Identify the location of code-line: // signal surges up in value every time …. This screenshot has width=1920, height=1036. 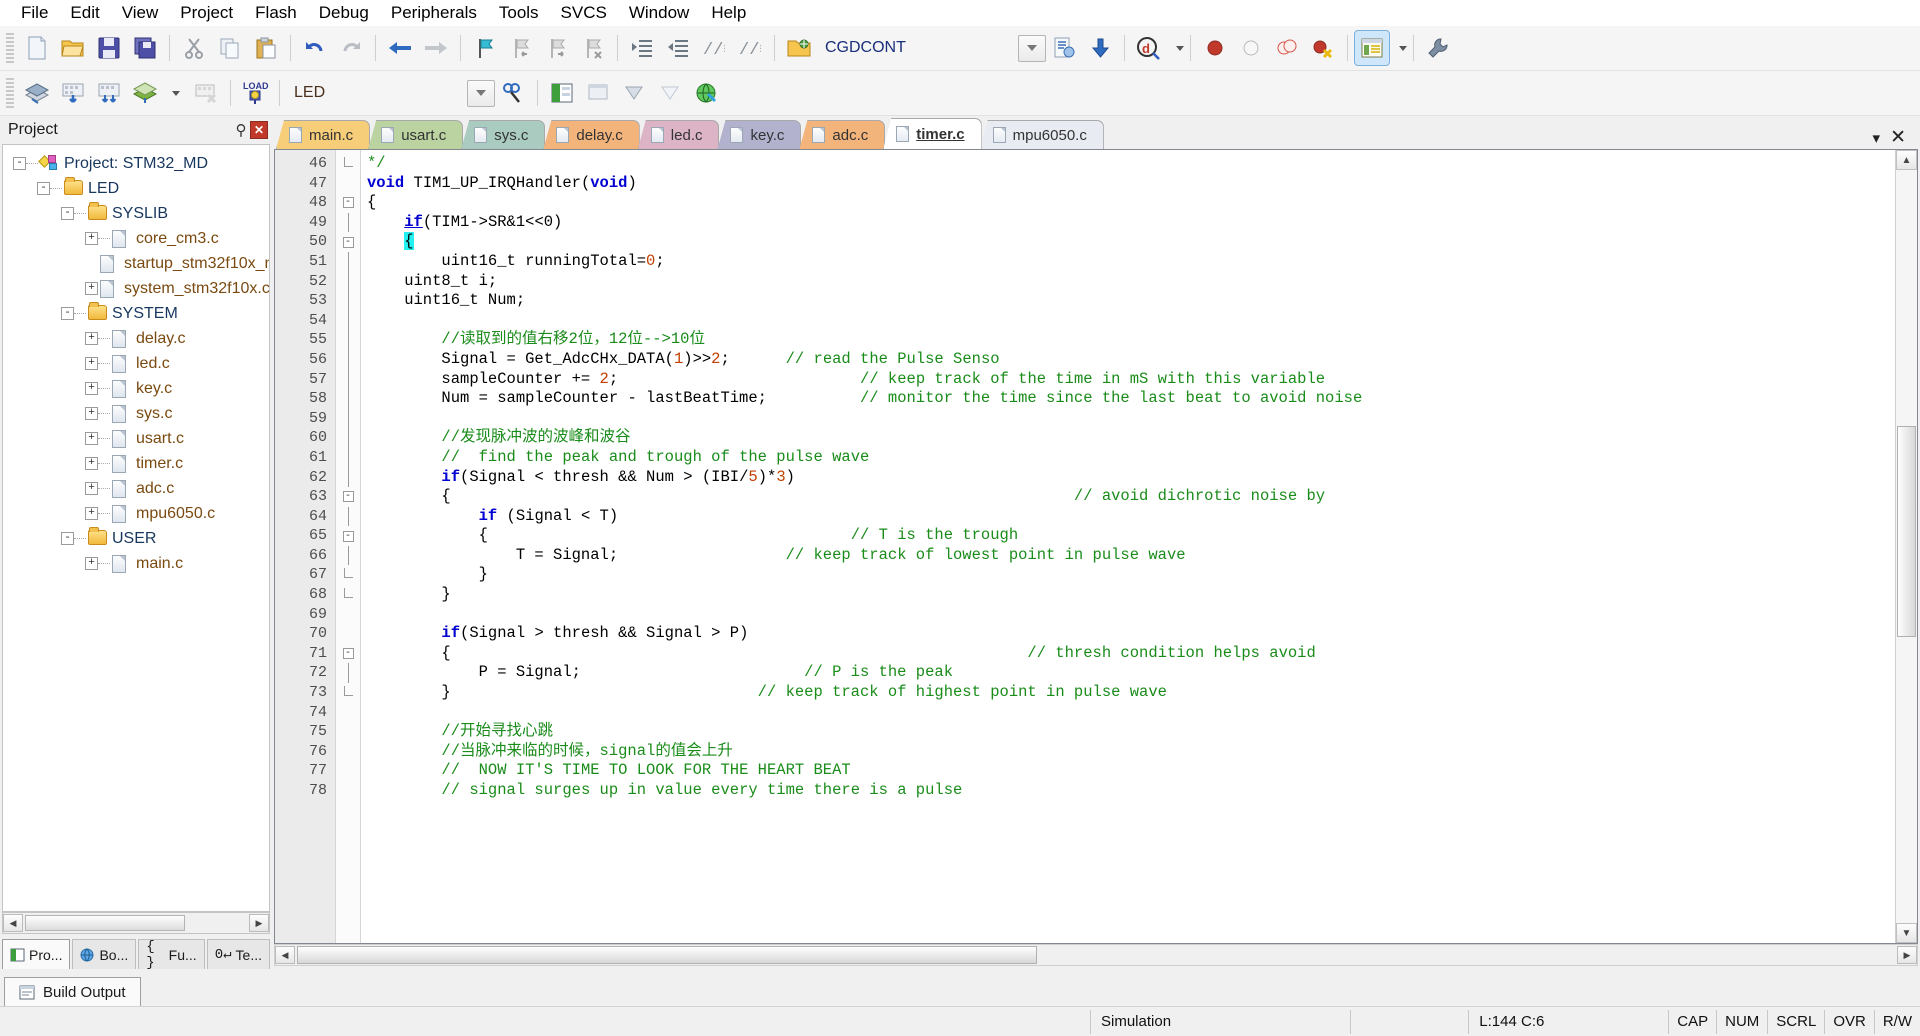
(1131, 791).